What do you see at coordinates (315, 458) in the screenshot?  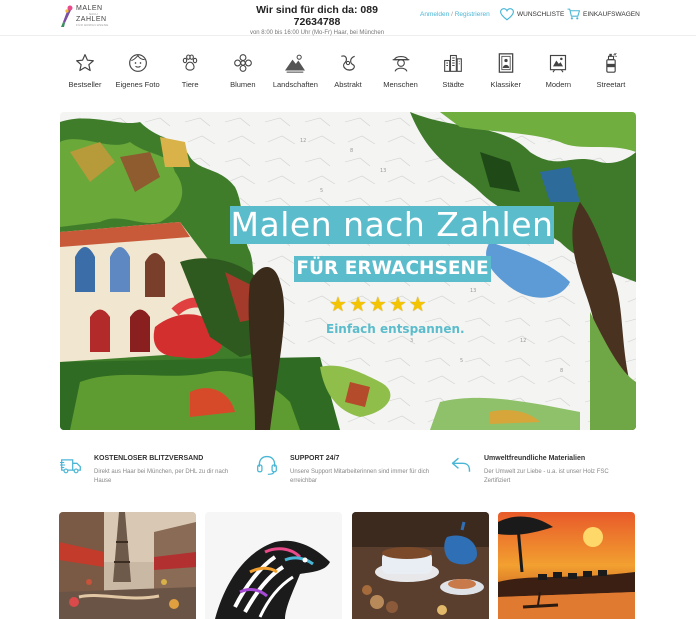 I see `feature-title: SUPPORT 24/7` at bounding box center [315, 458].